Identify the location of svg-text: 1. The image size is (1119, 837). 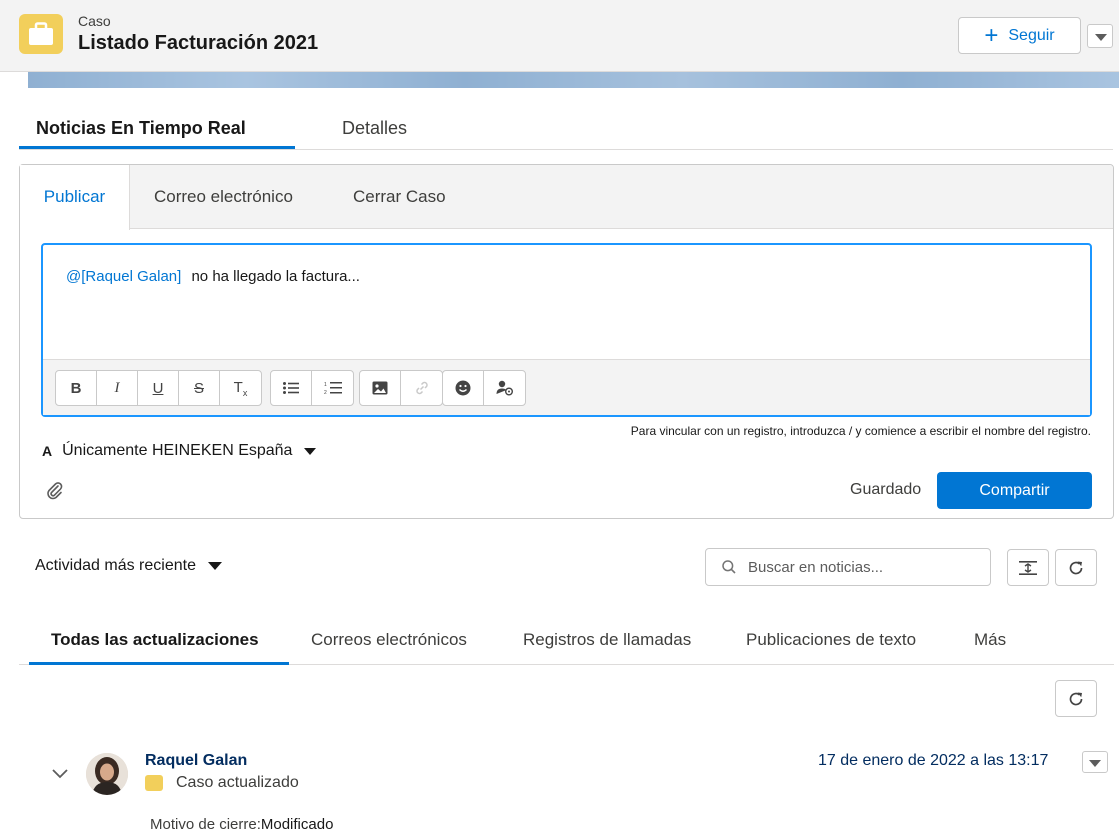
(325, 385).